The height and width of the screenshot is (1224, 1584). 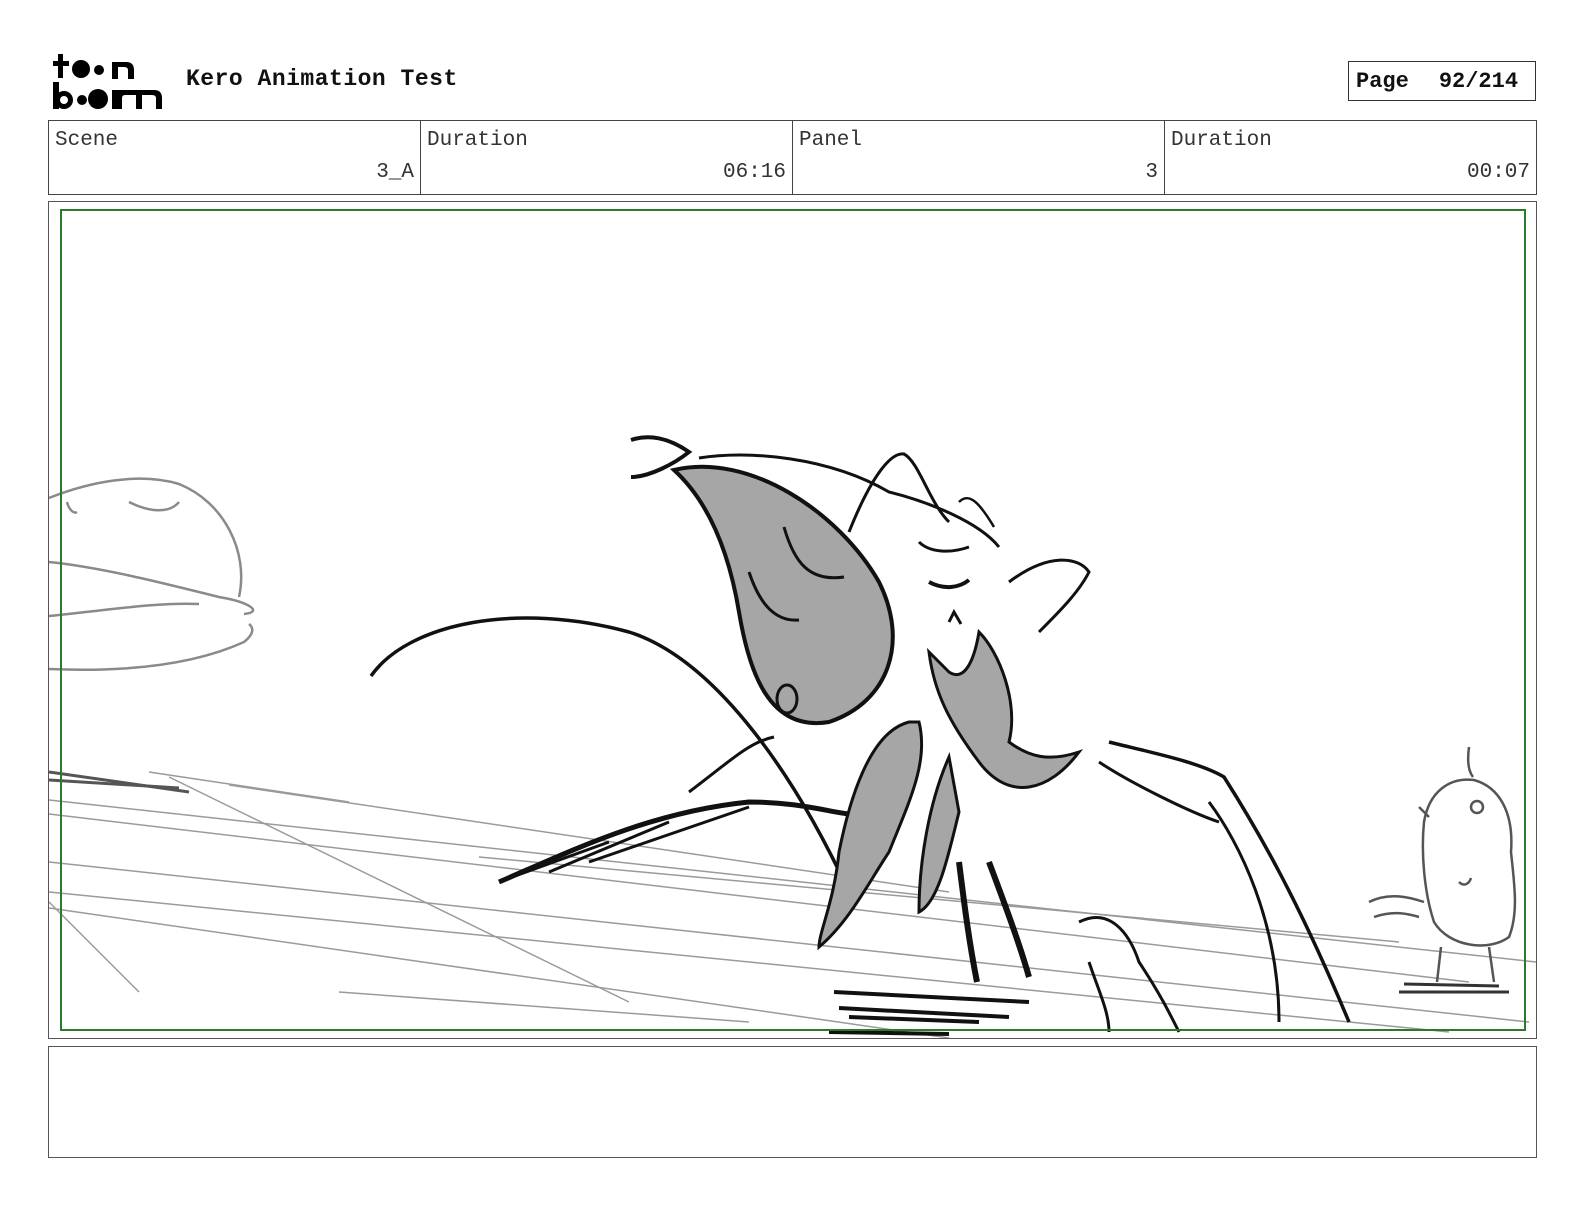 I want to click on scene-duration-label: Duration, so click(x=477, y=140).